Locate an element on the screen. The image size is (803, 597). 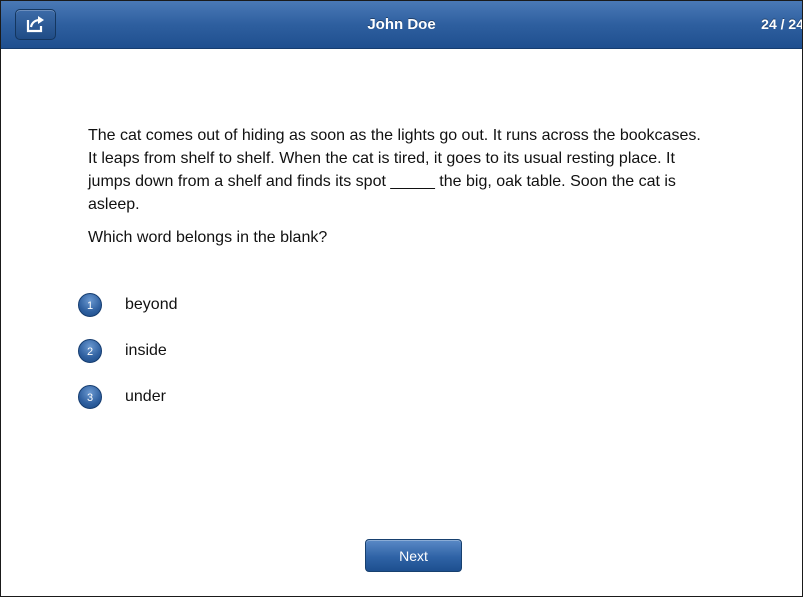
question-prompt: Which word belongs in the blank? is located at coordinates (208, 237).